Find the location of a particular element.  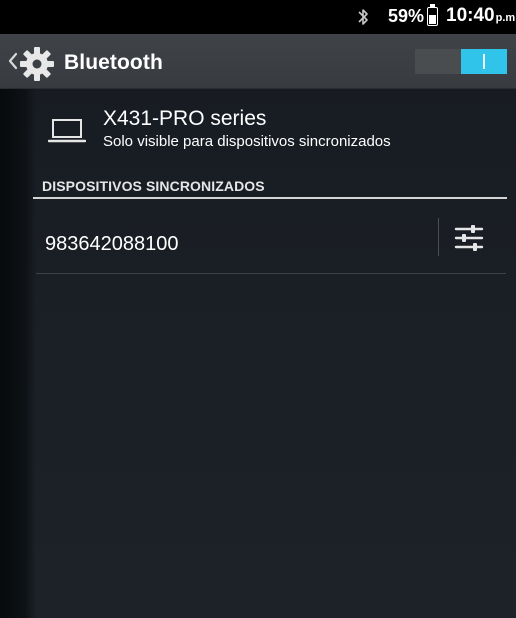

paired-device-name: 983642088100 is located at coordinates (112, 244).